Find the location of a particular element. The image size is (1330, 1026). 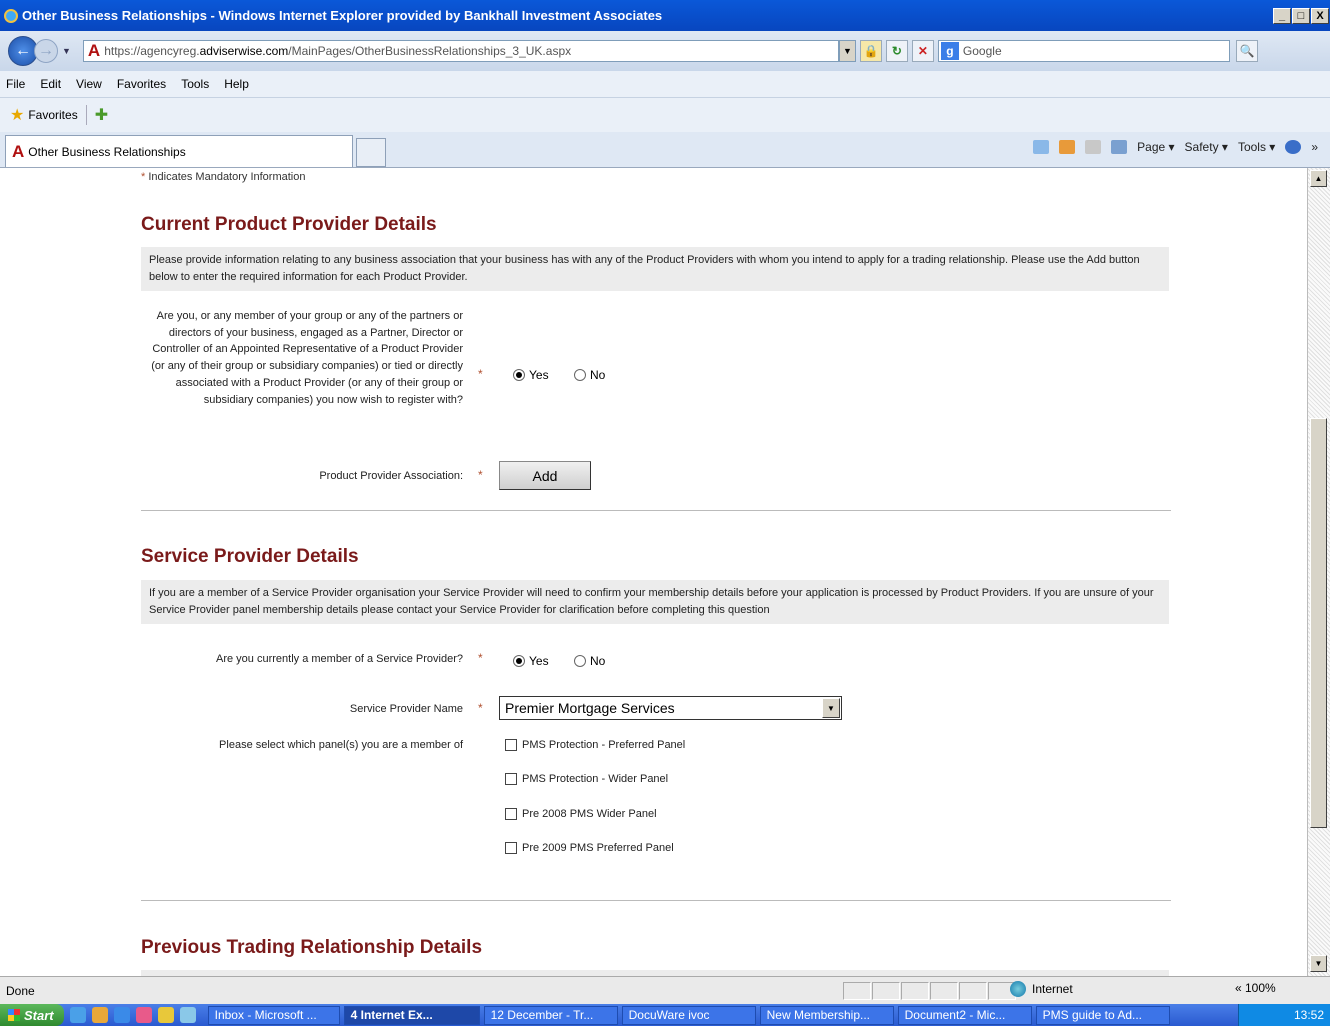

scroll-down-button: ▼ is located at coordinates (1318, 963).